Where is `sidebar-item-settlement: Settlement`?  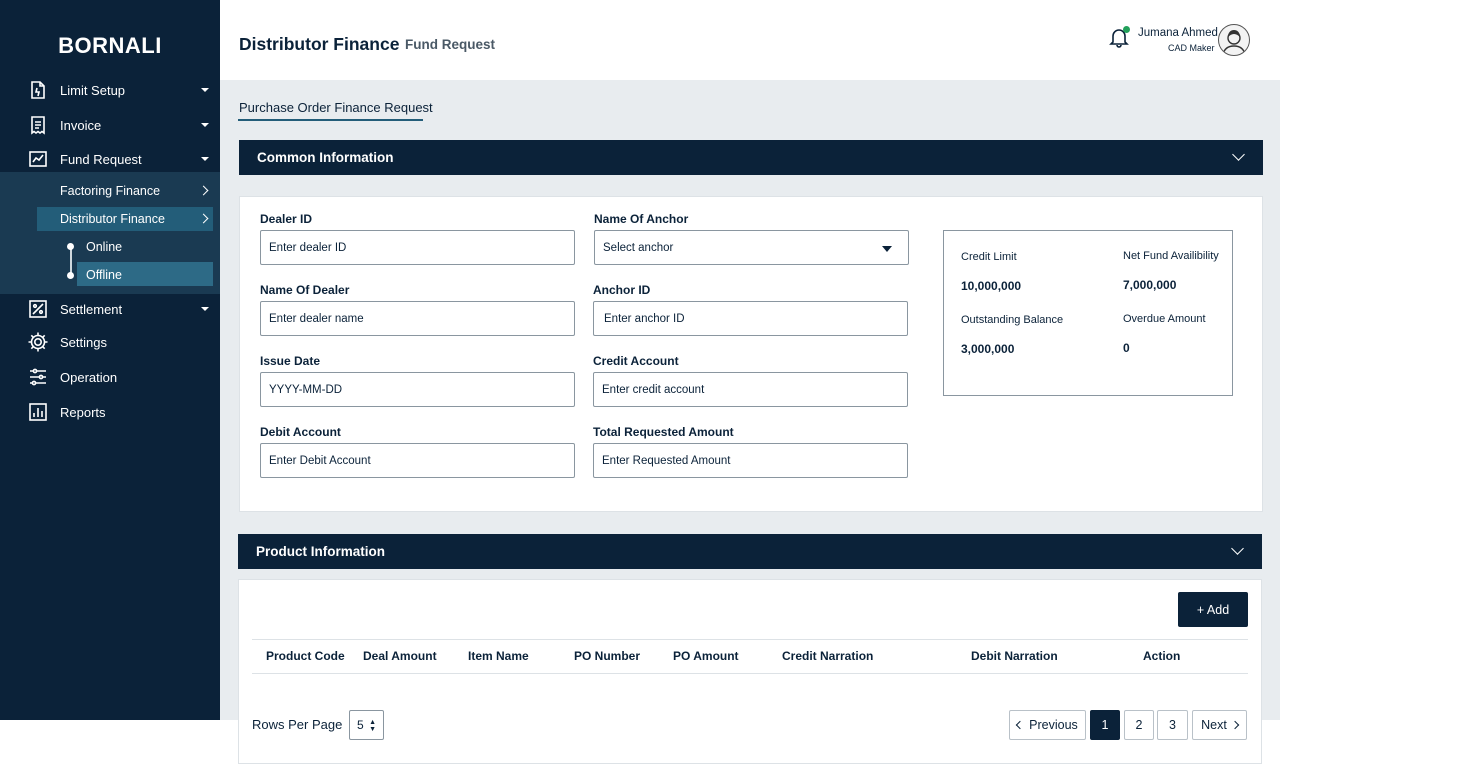 sidebar-item-settlement: Settlement is located at coordinates (110, 309).